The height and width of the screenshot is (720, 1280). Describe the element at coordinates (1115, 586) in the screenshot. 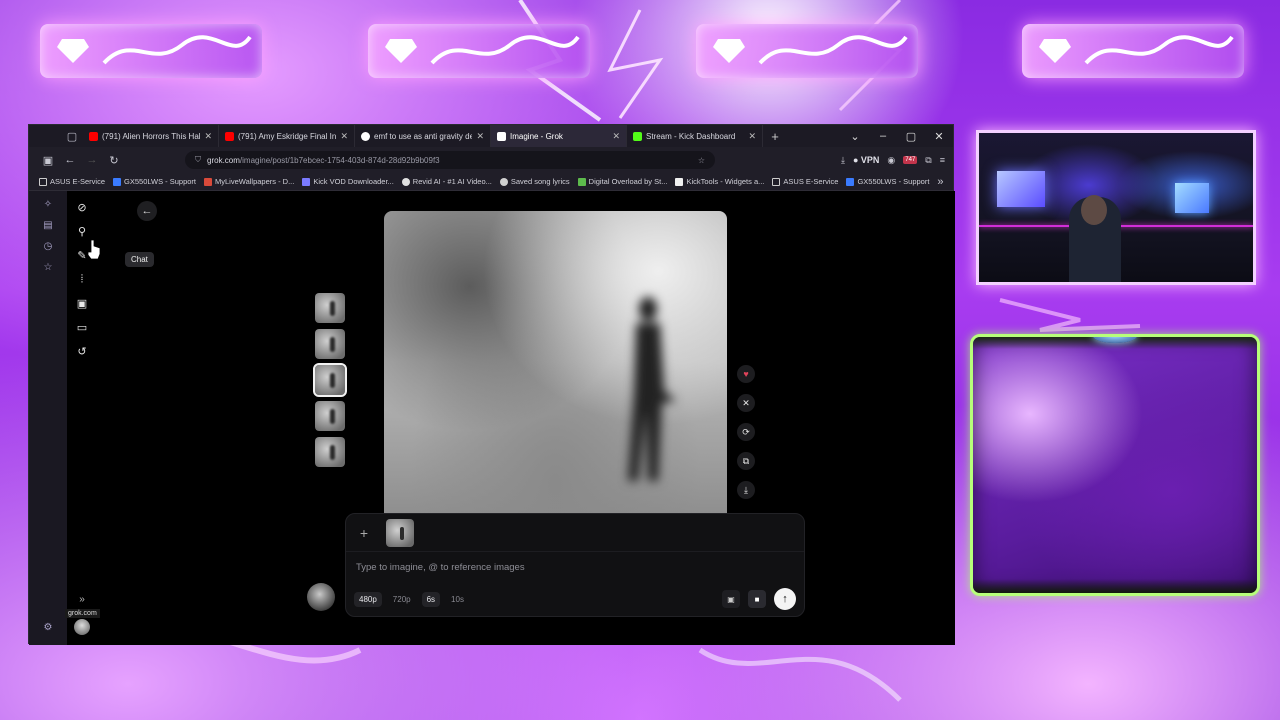

I see `frame-bottom-bar` at that location.